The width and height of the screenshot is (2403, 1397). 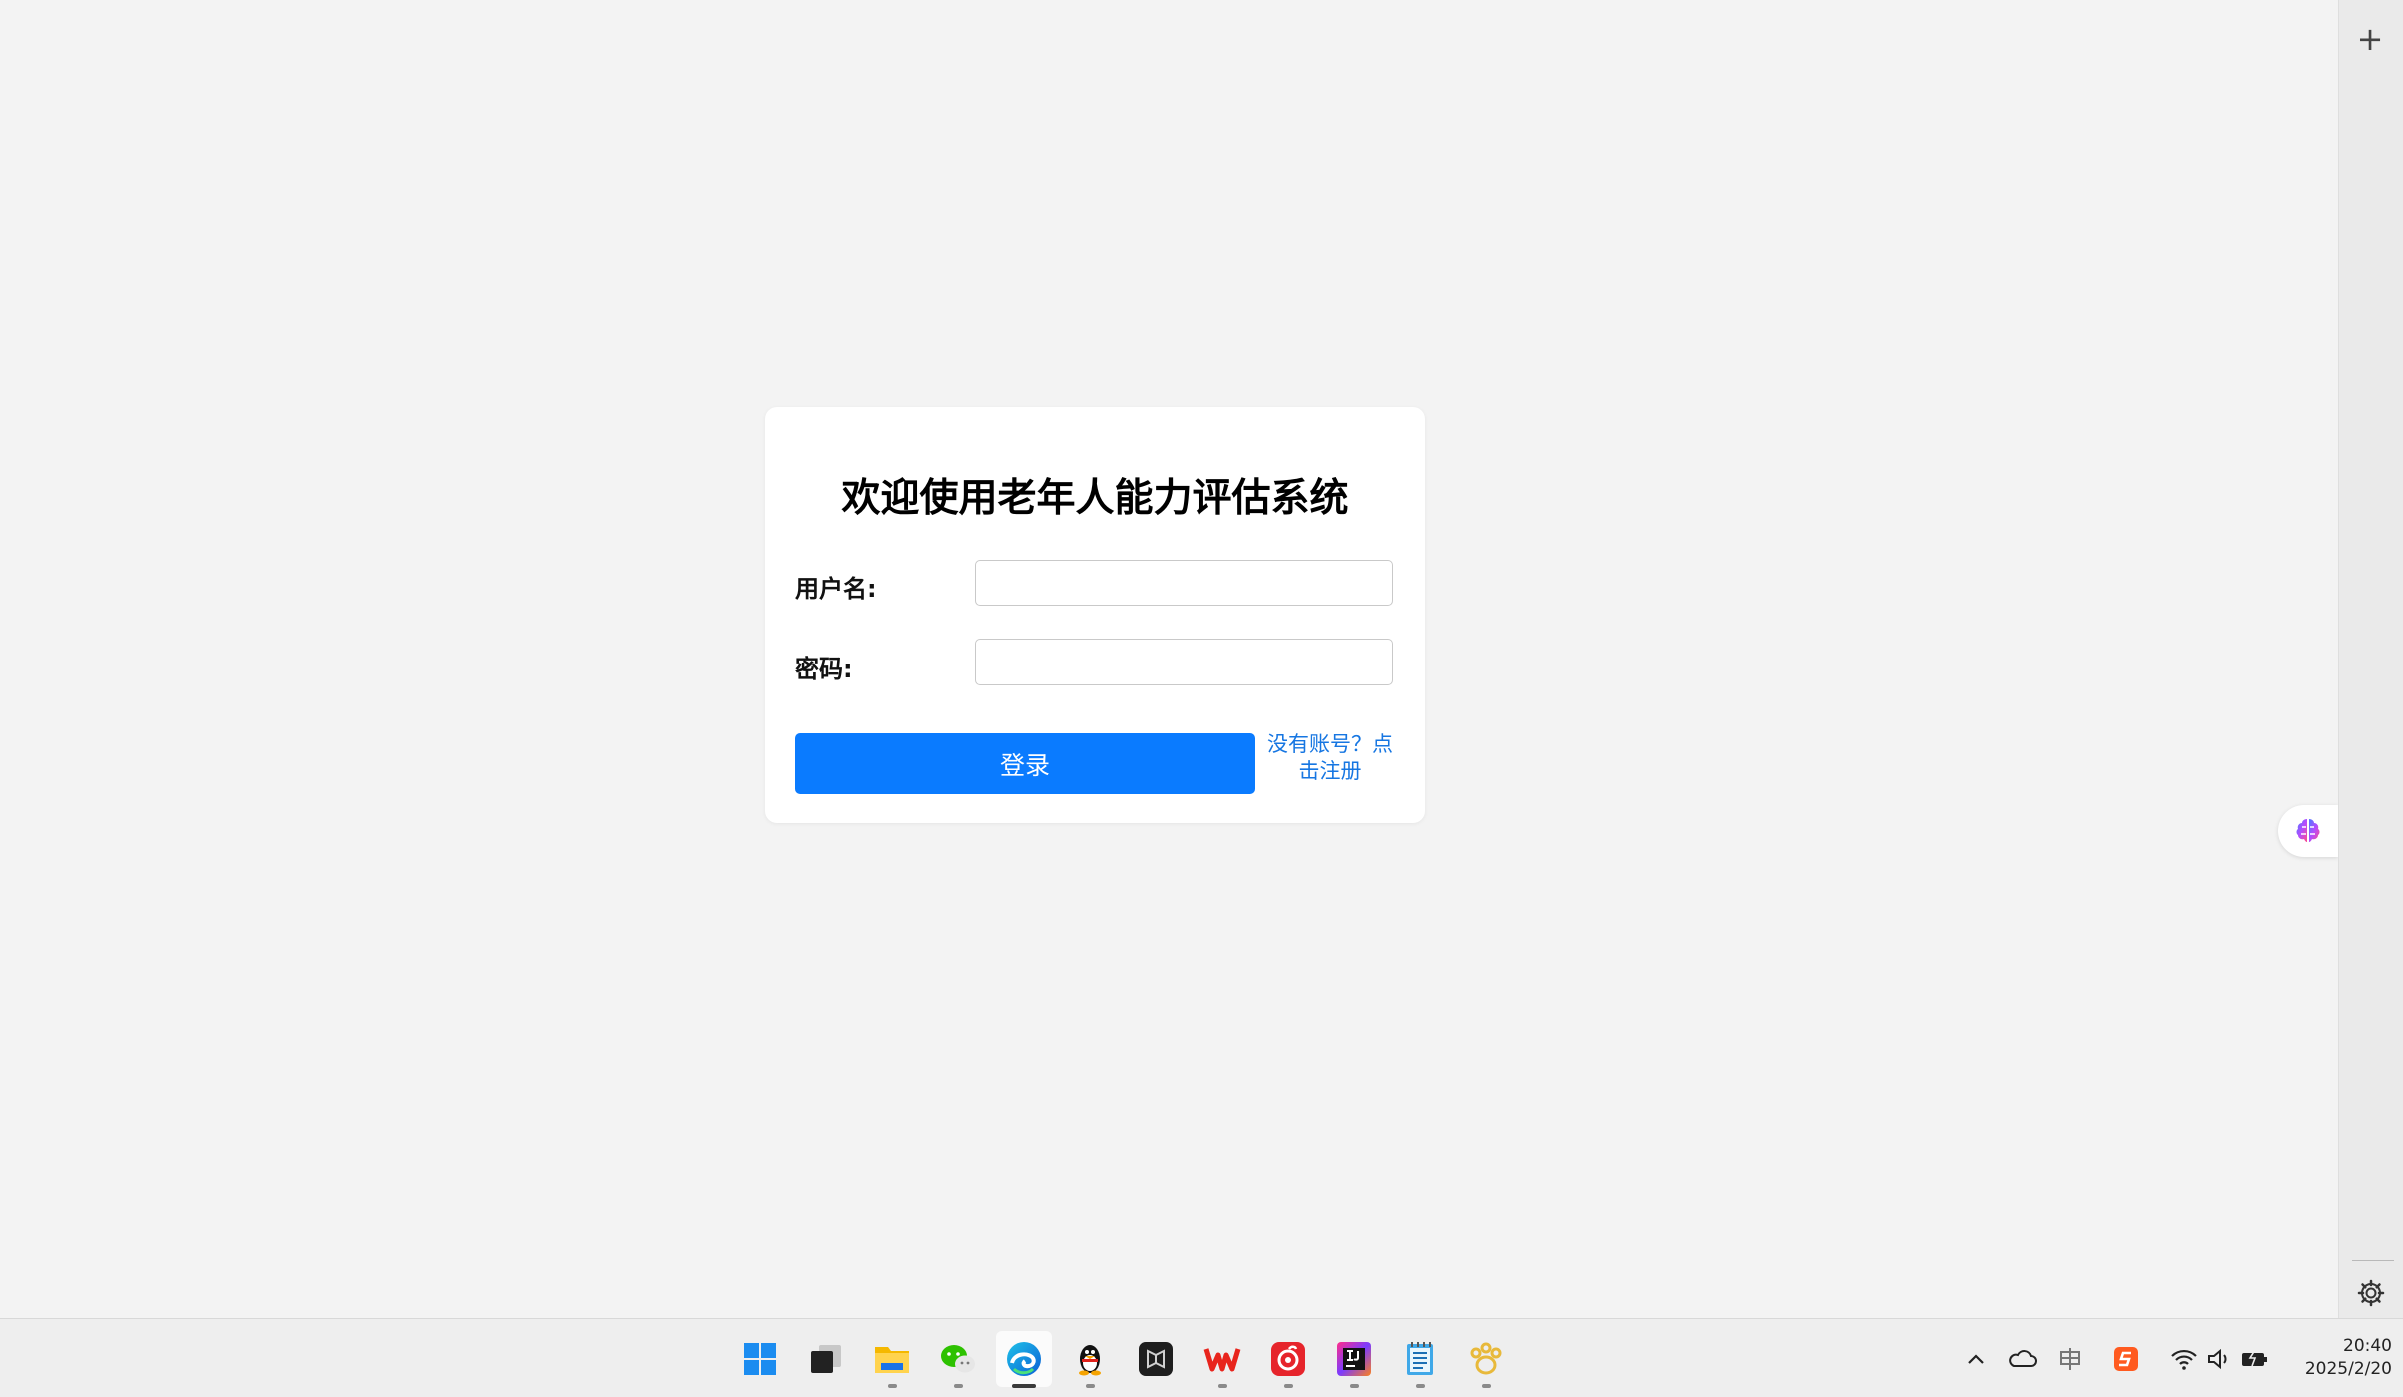 I want to click on qq-icon, so click(x=1090, y=1359).